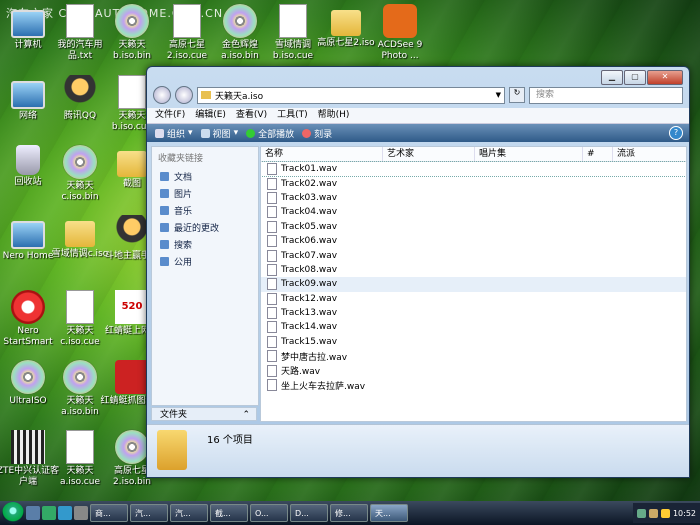 This screenshot has height=525, width=700. I want to click on column-genre: 流派, so click(649, 154).